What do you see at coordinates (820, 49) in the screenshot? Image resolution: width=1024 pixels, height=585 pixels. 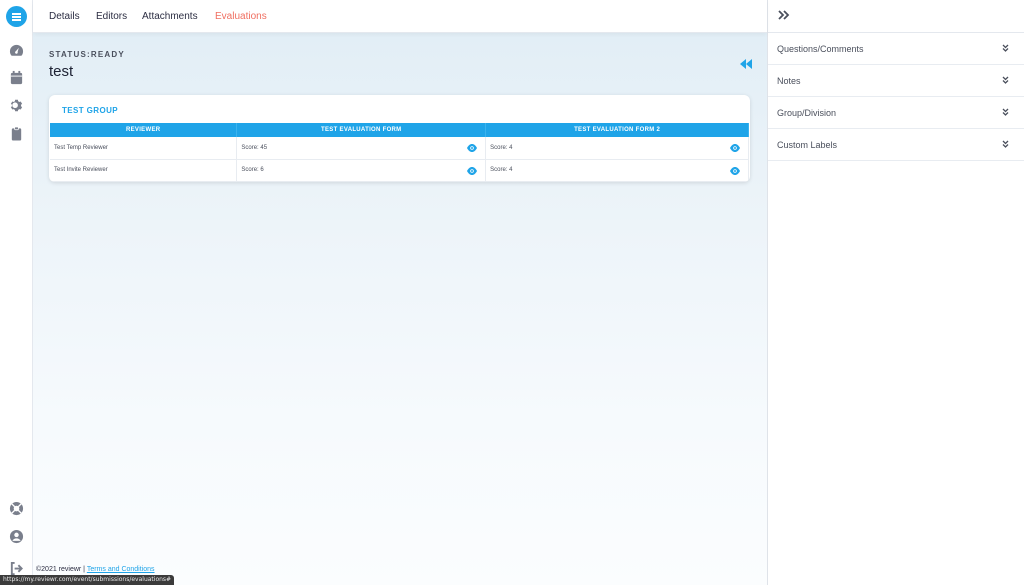 I see `accordion-label: Questions/Comments` at bounding box center [820, 49].